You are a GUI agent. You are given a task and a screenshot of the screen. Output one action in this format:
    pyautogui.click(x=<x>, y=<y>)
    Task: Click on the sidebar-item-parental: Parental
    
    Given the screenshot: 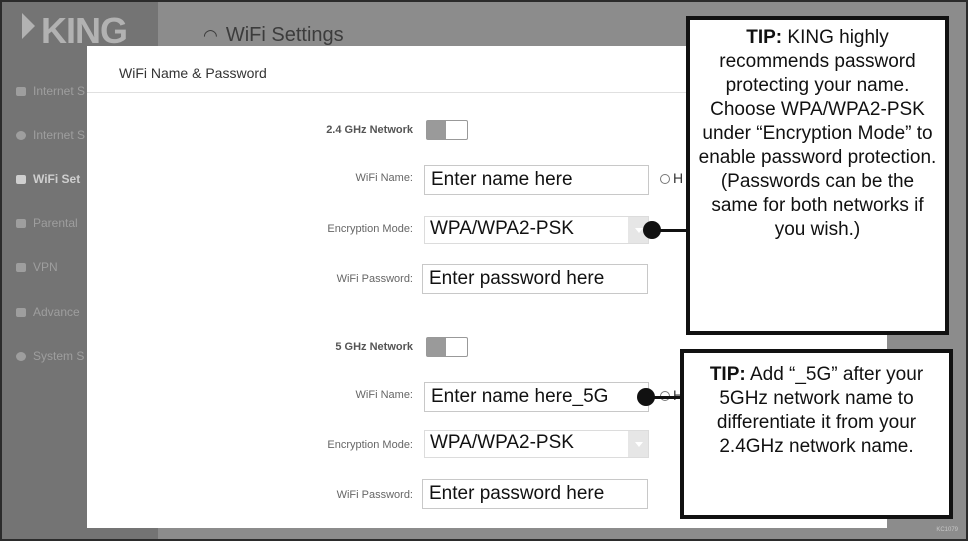 What is the action you would take?
    pyautogui.click(x=47, y=223)
    